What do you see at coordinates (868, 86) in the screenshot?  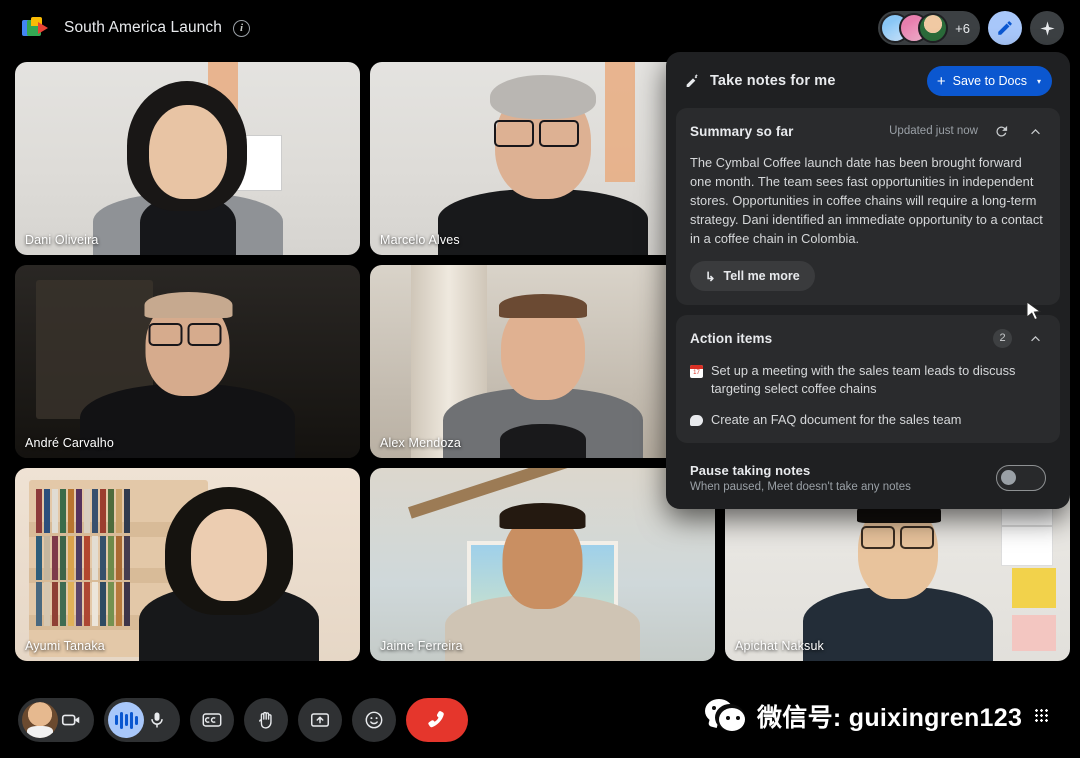 I see `notes-panel-header: Take notes for me + Save to Docs ▾` at bounding box center [868, 86].